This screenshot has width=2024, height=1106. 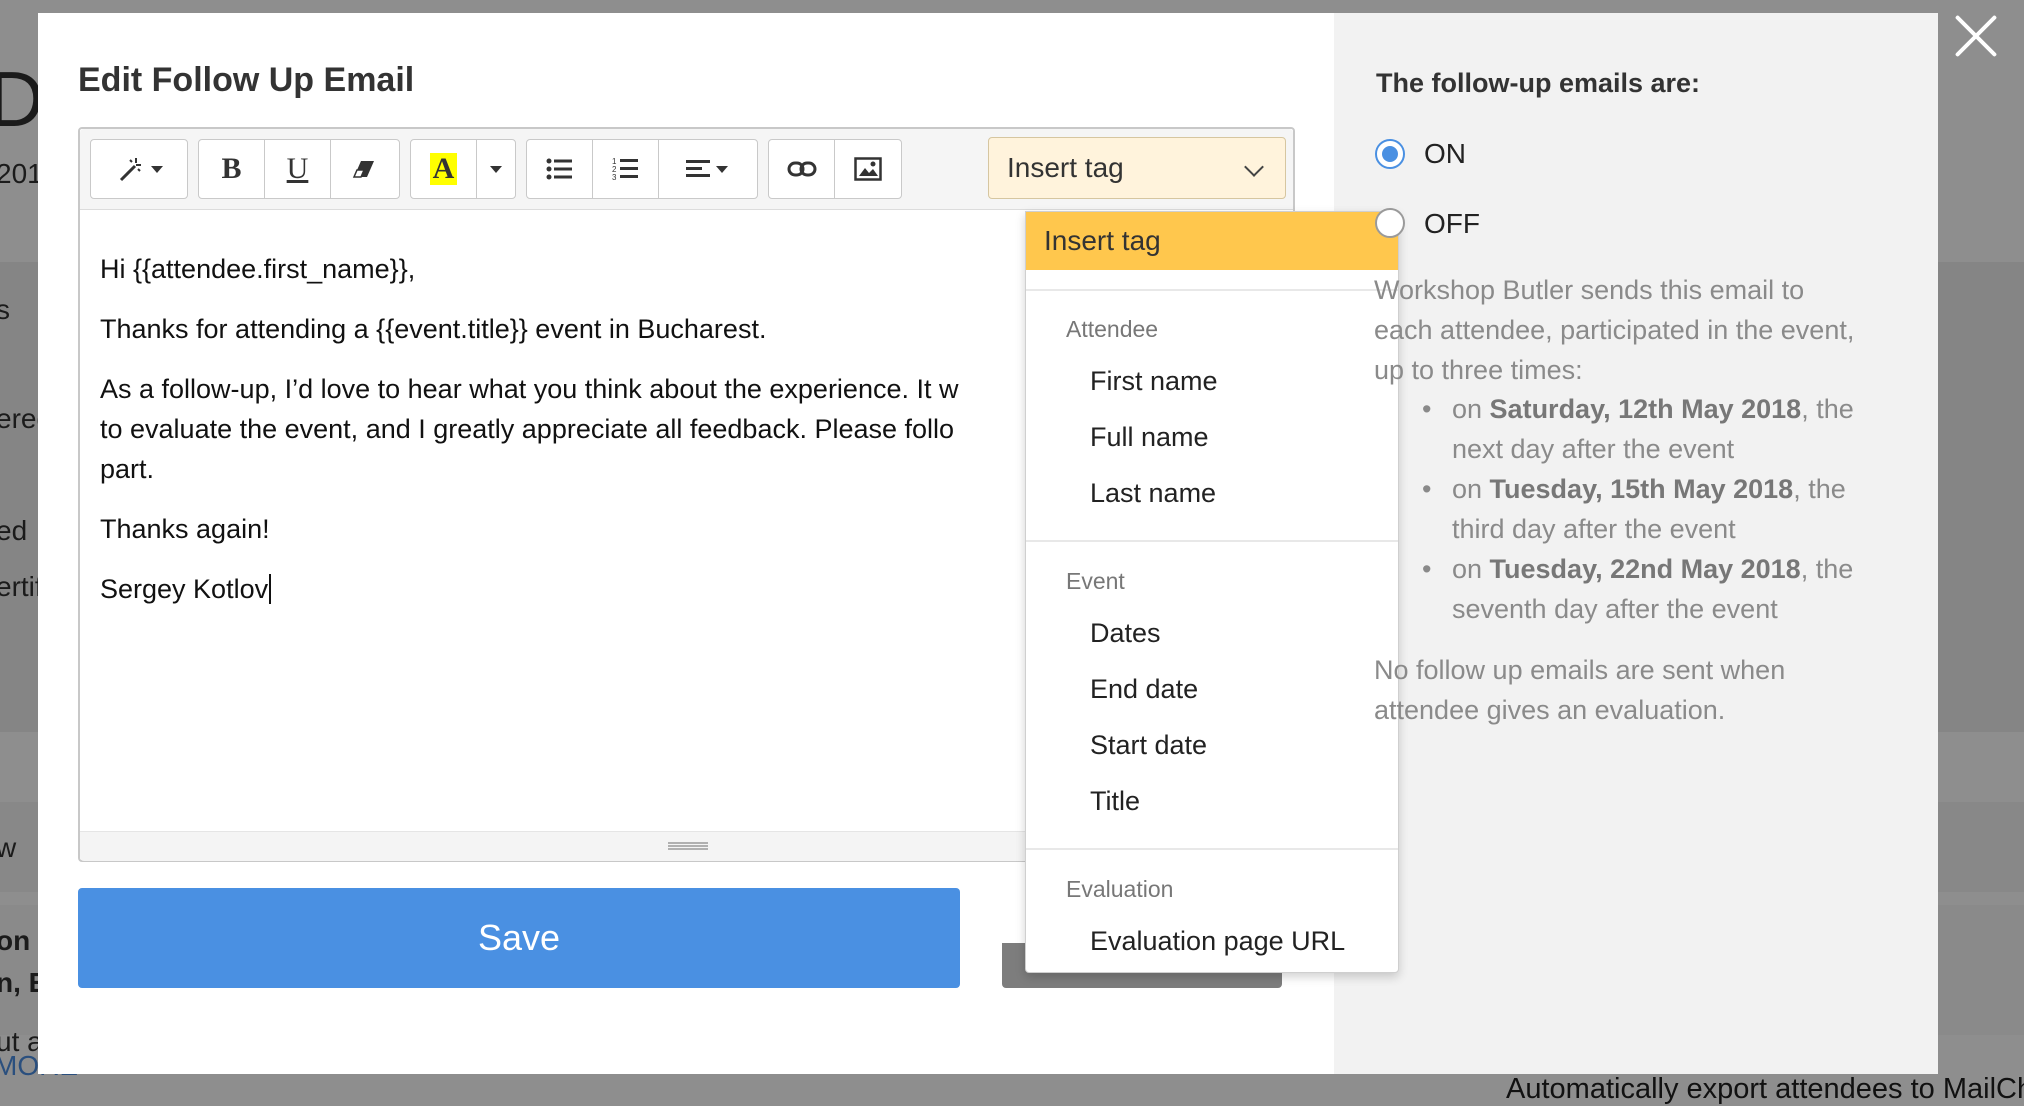 I want to click on radio-on-label: ON, so click(x=1445, y=154).